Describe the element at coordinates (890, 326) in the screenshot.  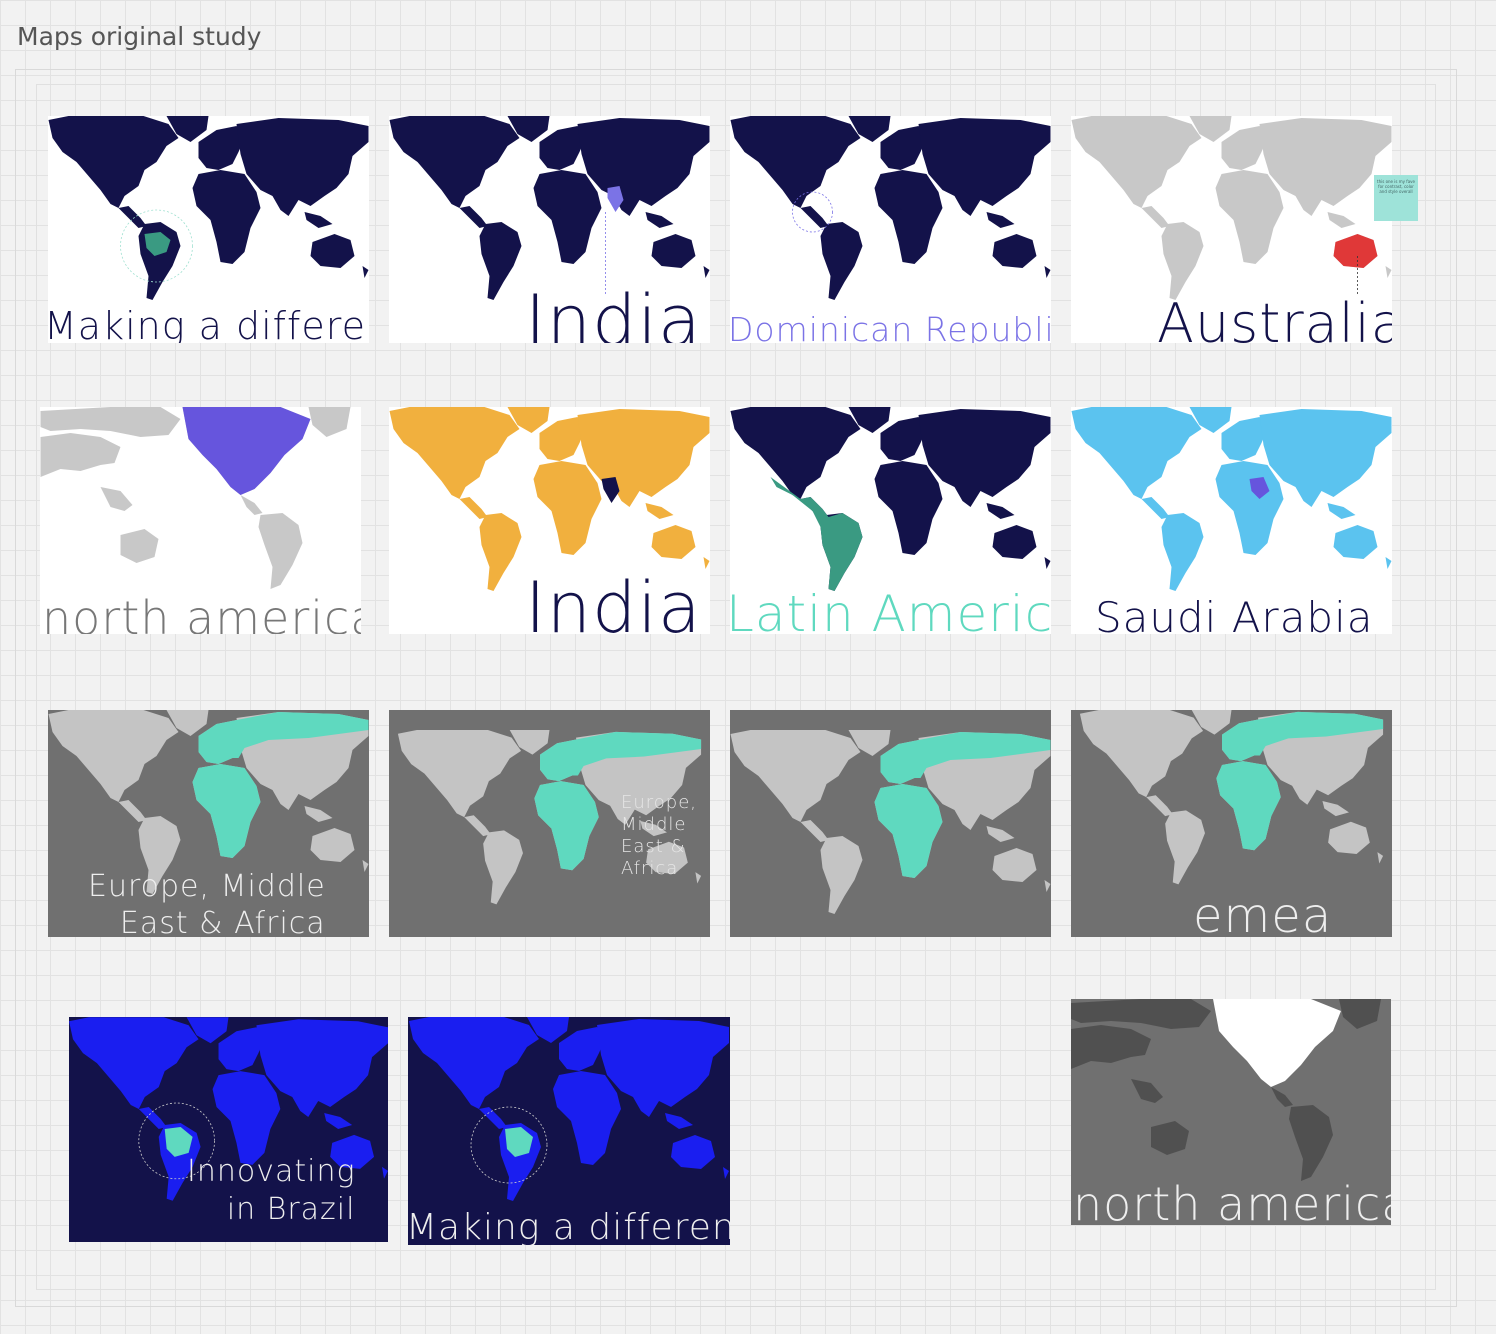
I see `card-caption: Dominican Republic` at that location.